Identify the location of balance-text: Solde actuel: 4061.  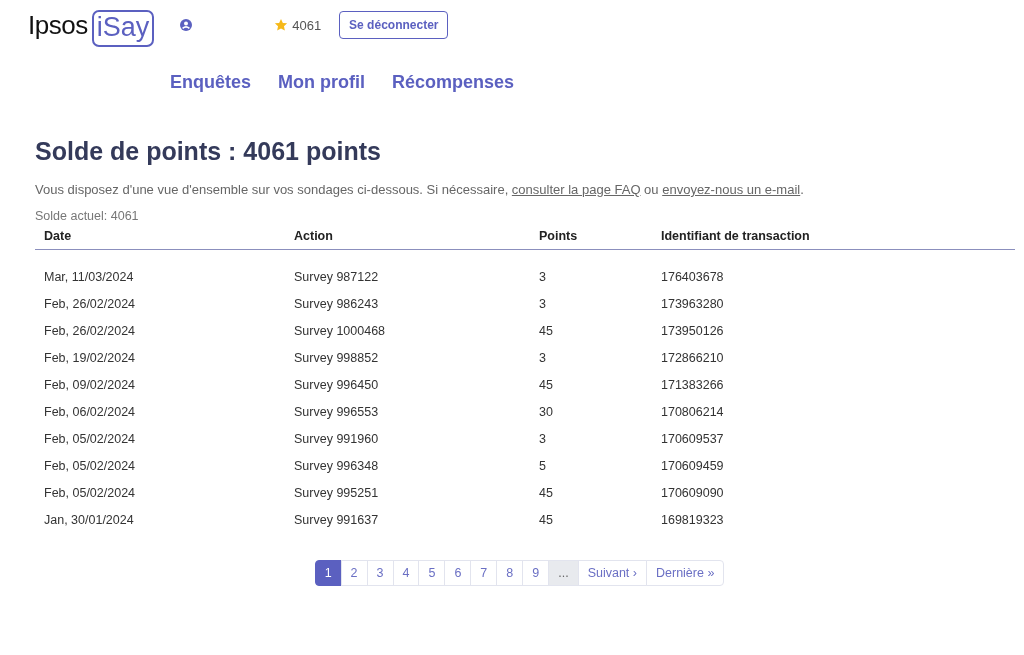
(87, 216).